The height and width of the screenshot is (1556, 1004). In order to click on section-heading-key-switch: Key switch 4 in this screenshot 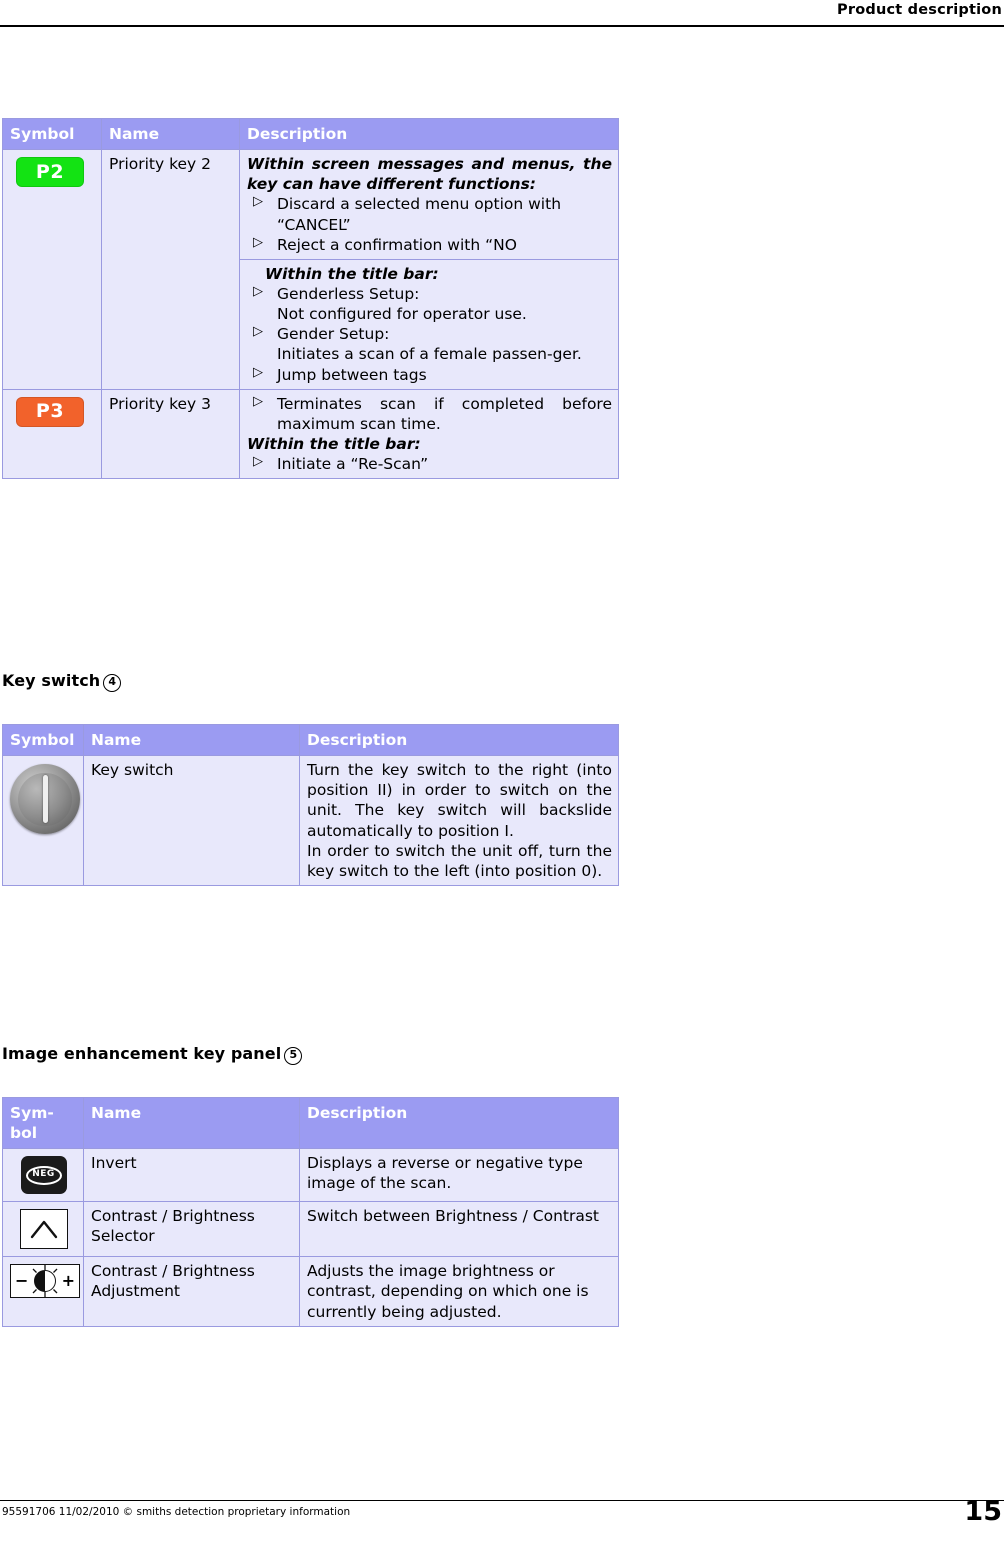, I will do `click(62, 681)`.